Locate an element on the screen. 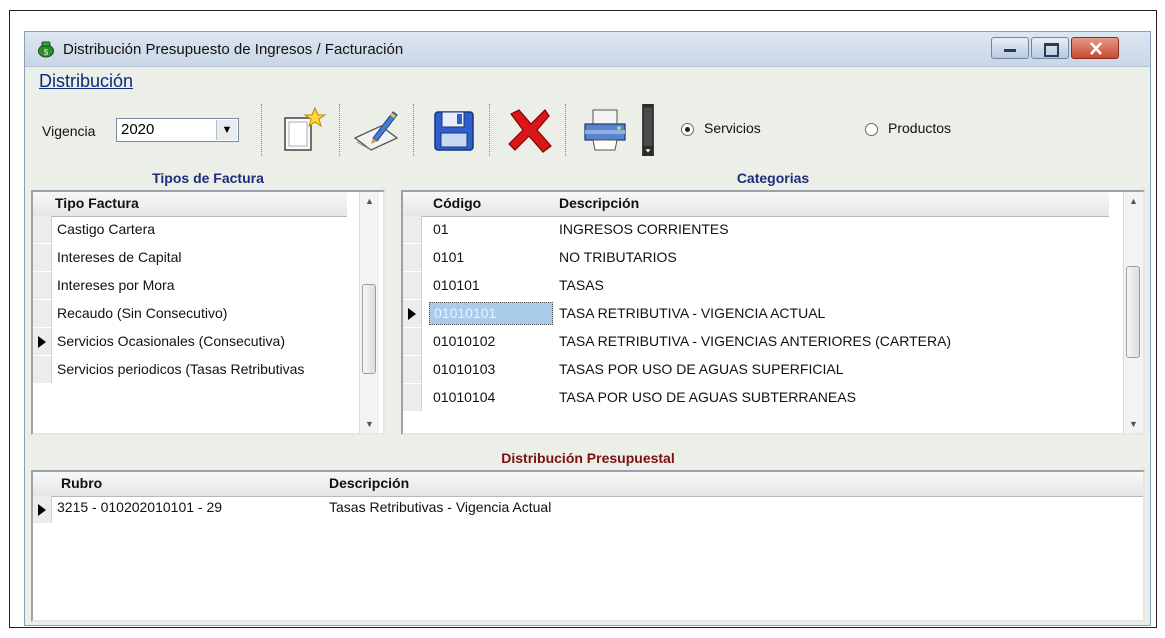 Image resolution: width=1165 pixels, height=638 pixels. descripcion-cell: Tasas Retributivas - Vigencia Actual is located at coordinates (440, 507).